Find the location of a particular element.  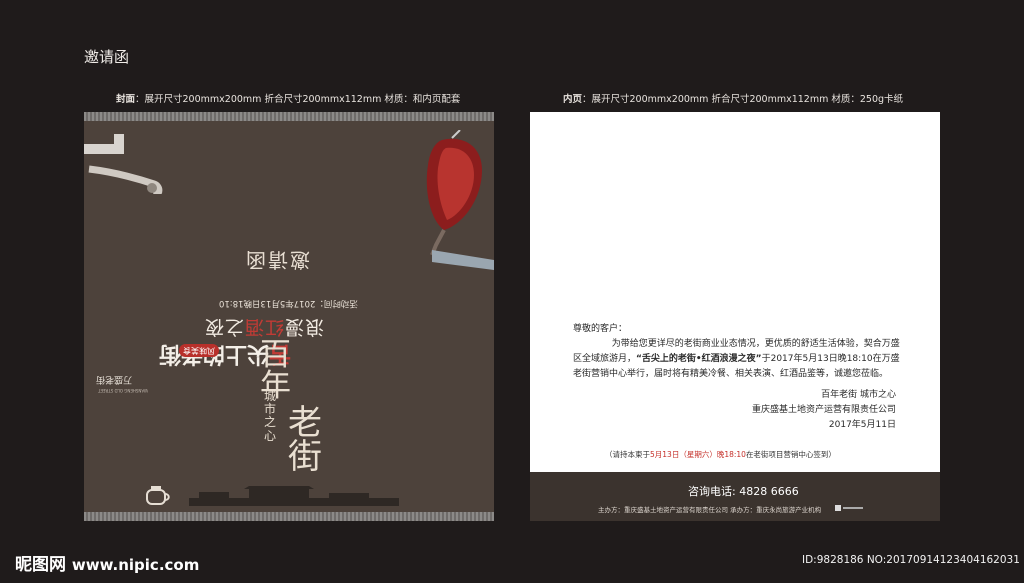

cover-badge-text: 风味美食 is located at coordinates (199, 350).